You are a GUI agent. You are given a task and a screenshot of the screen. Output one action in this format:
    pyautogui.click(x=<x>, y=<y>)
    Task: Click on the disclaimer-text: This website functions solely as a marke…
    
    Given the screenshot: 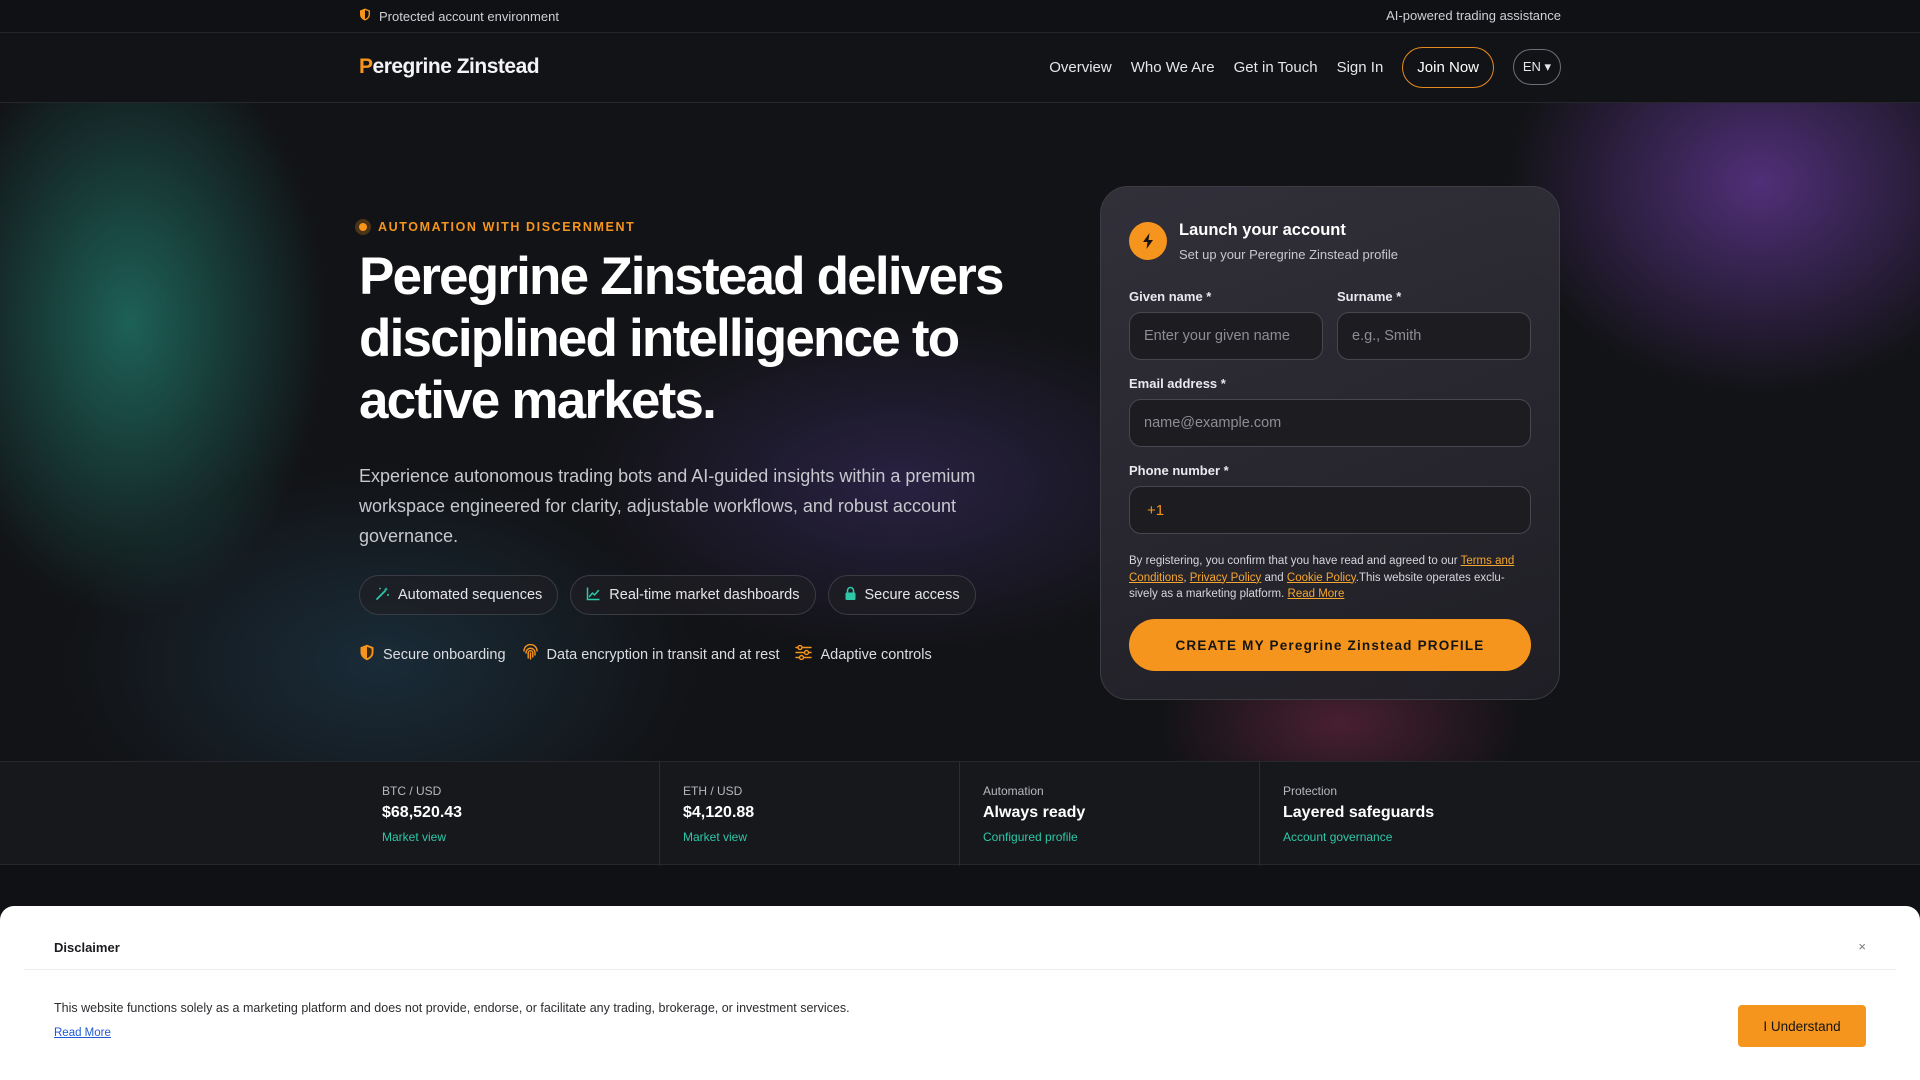 What is the action you would take?
    pyautogui.click(x=452, y=1008)
    